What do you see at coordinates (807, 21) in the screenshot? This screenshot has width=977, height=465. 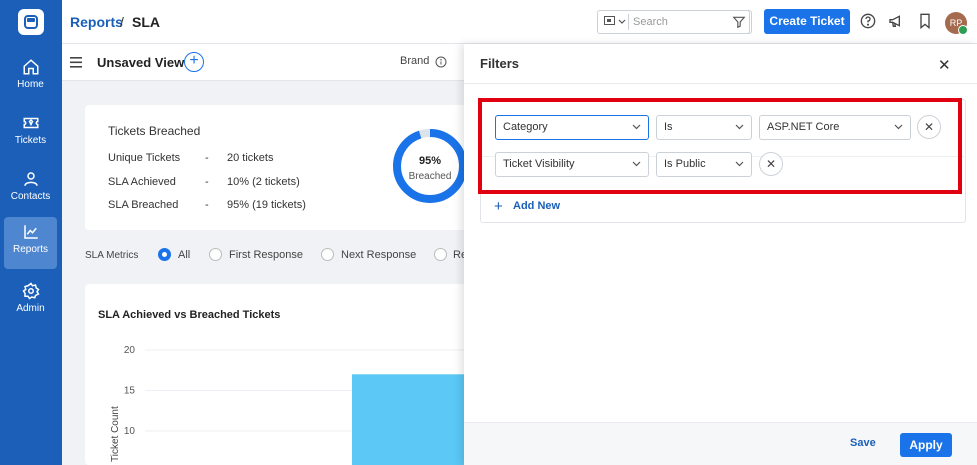 I see `create-ticket-button: Create Ticket` at bounding box center [807, 21].